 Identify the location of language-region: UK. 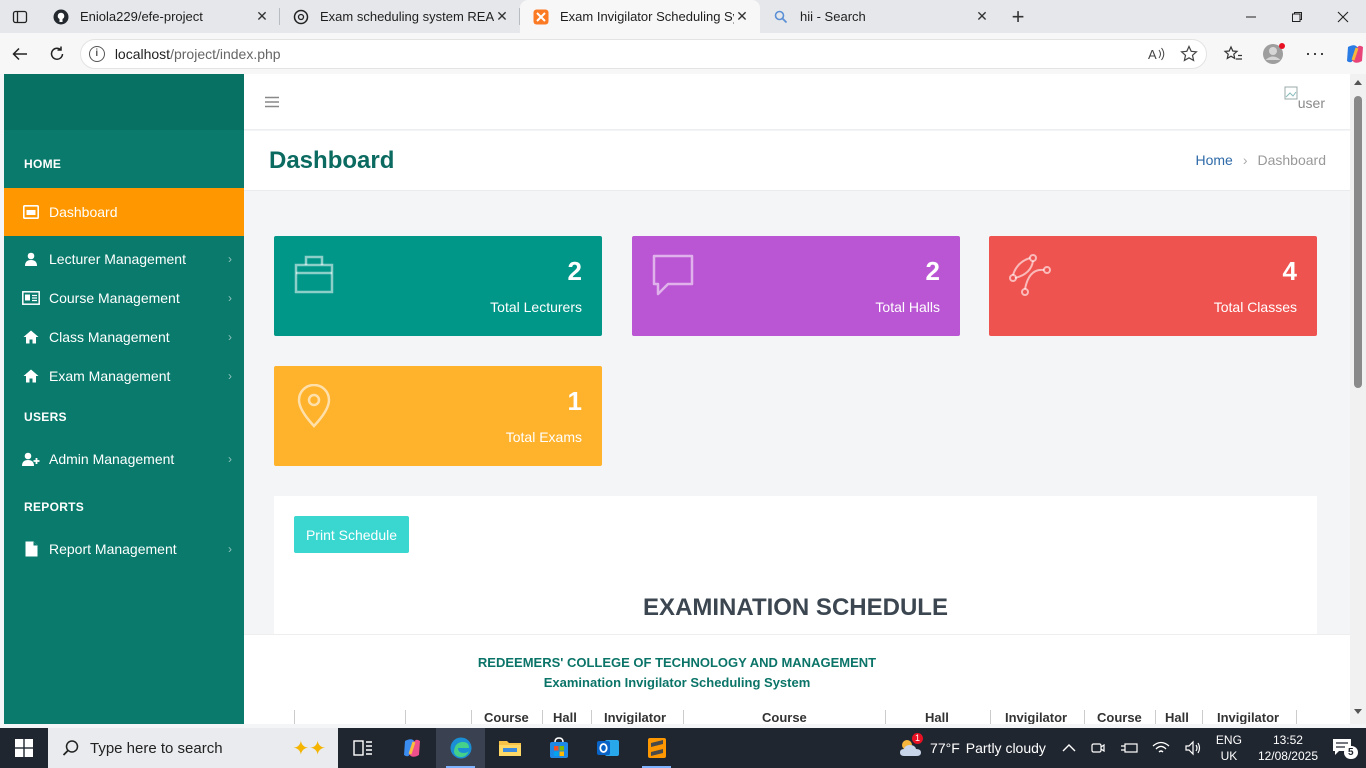
(1229, 756).